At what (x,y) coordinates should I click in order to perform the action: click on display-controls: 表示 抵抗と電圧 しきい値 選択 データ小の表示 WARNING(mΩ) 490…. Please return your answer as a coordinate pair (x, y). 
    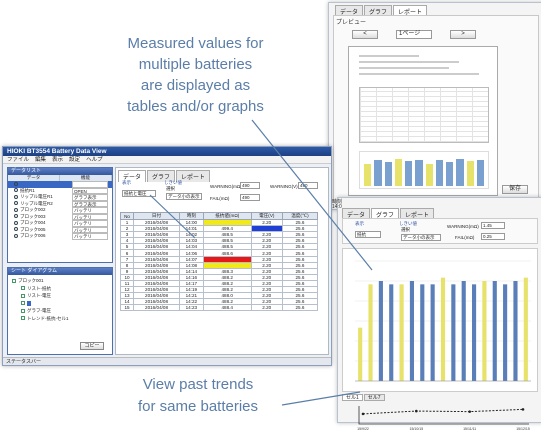
    Looking at the image, I should click on (223, 194).